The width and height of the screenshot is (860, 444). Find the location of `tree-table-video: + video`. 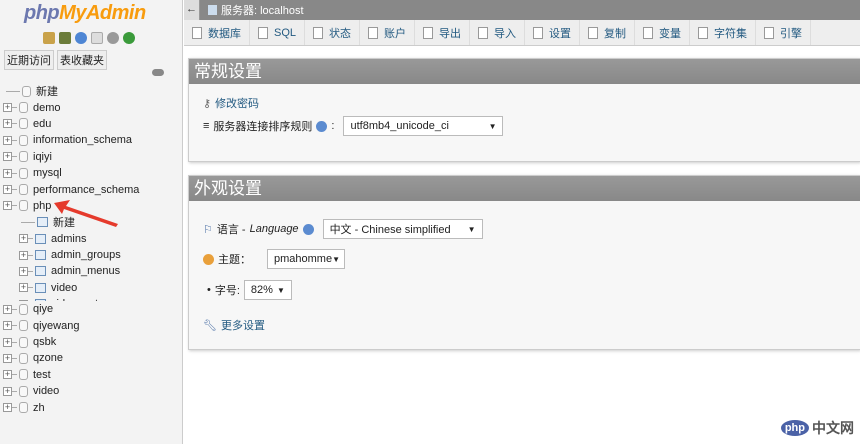

tree-table-video: + video is located at coordinates (91, 288).